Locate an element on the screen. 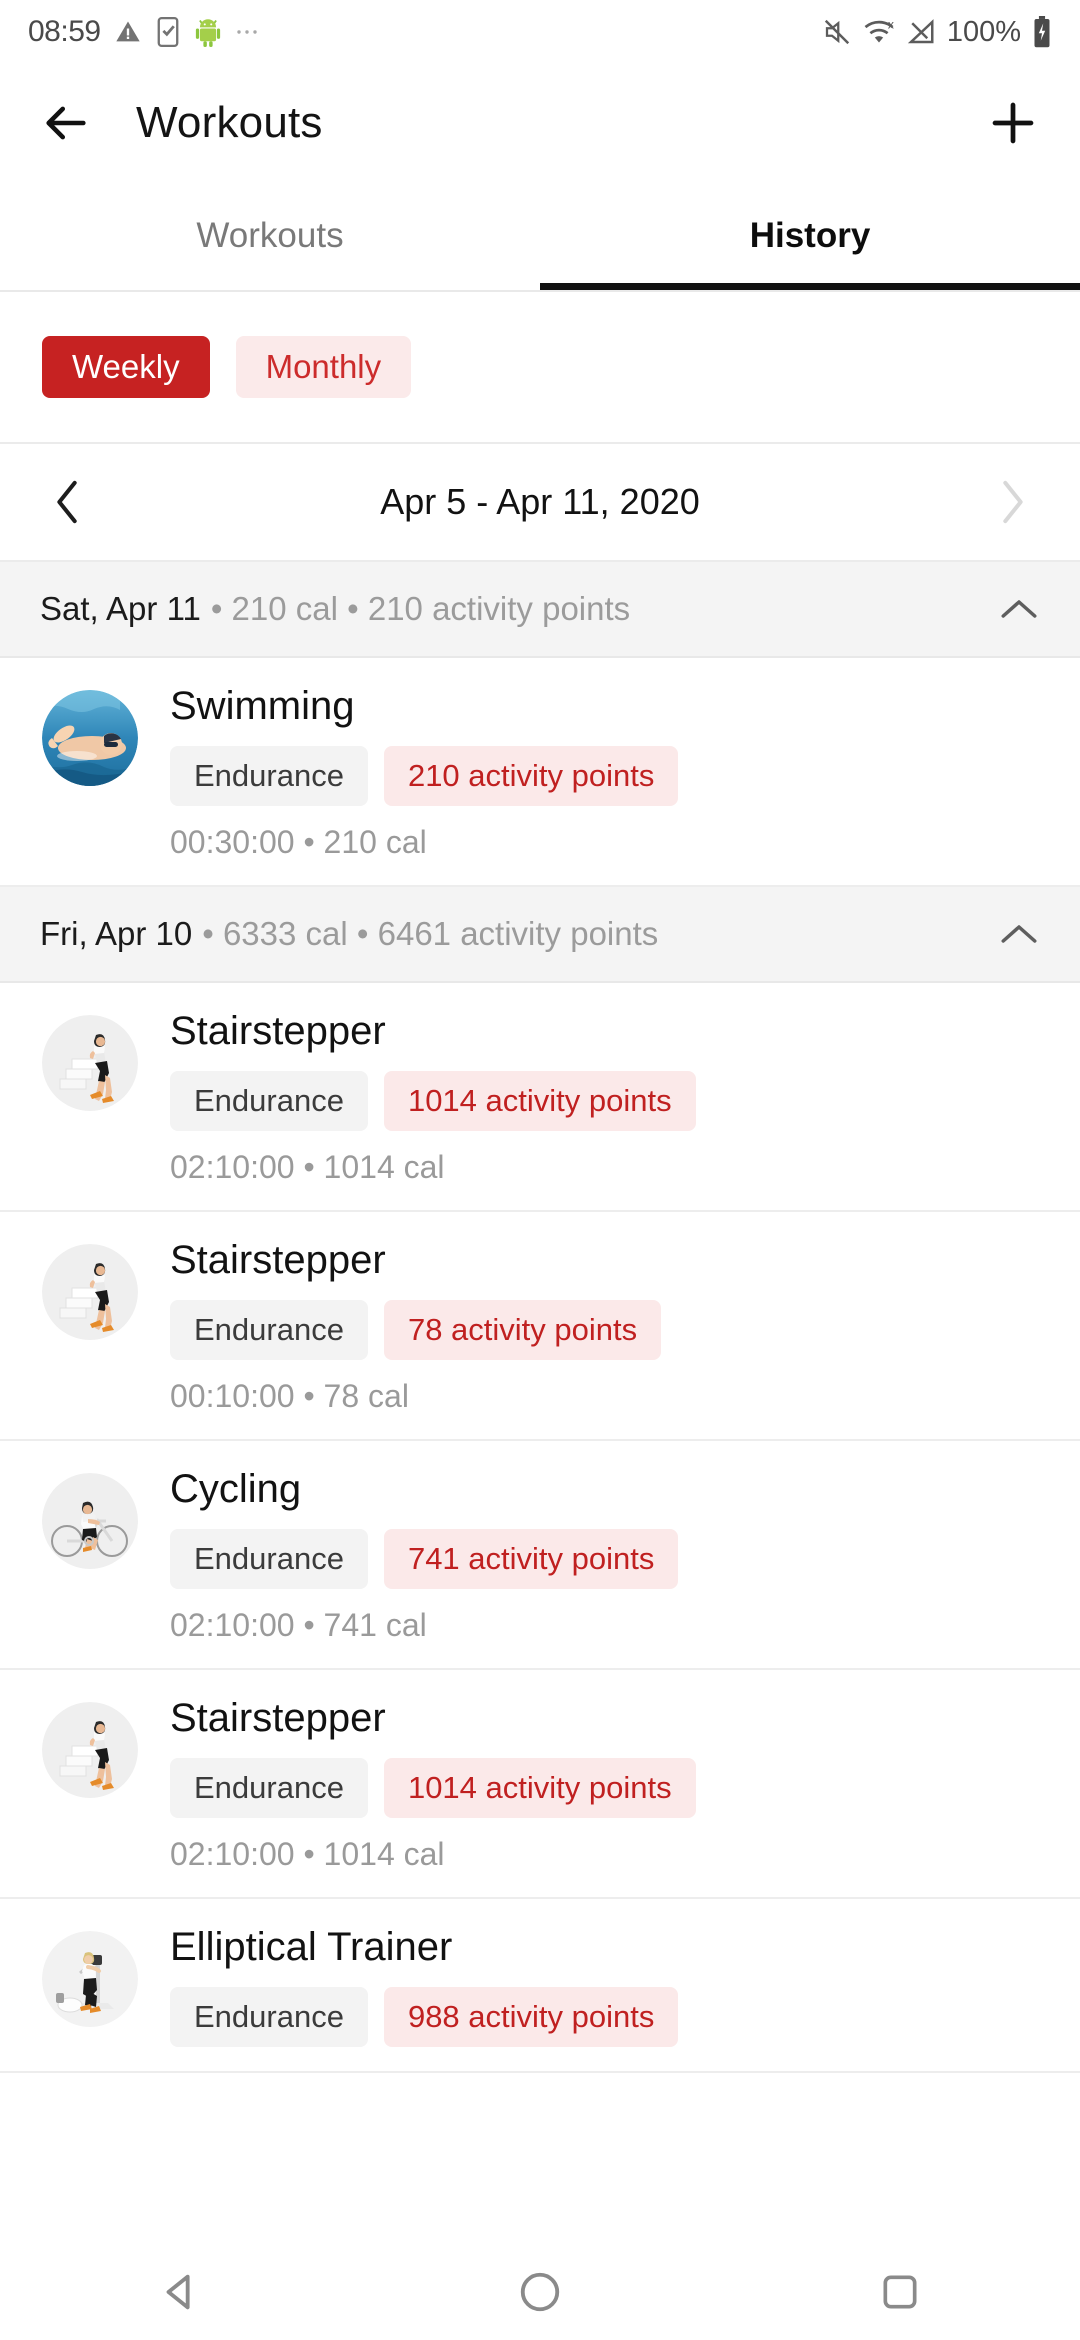 Image resolution: width=1080 pixels, height=2340 pixels. day-group-meta: • 6333 cal • 6461 activity points is located at coordinates (430, 933).